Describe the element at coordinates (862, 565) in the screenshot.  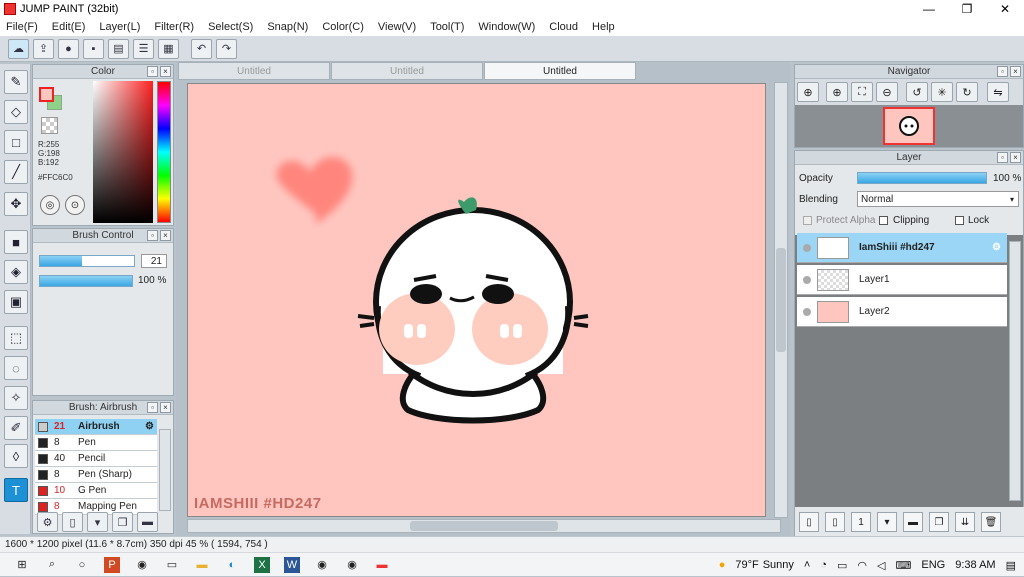
I see `wifi-icon: ◠` at that location.